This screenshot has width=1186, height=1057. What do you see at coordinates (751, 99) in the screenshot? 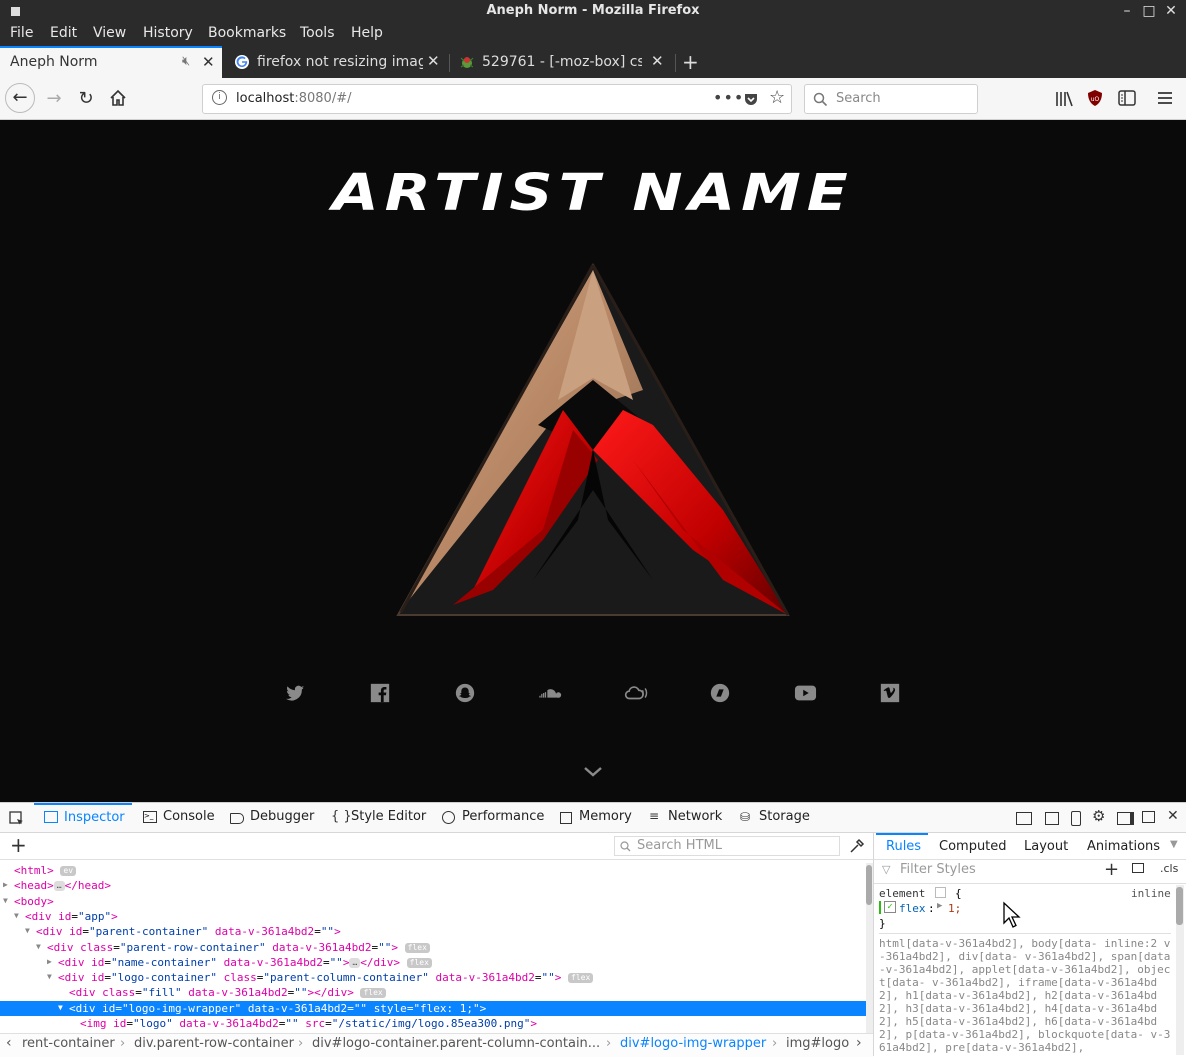
I see `pocket-icon` at bounding box center [751, 99].